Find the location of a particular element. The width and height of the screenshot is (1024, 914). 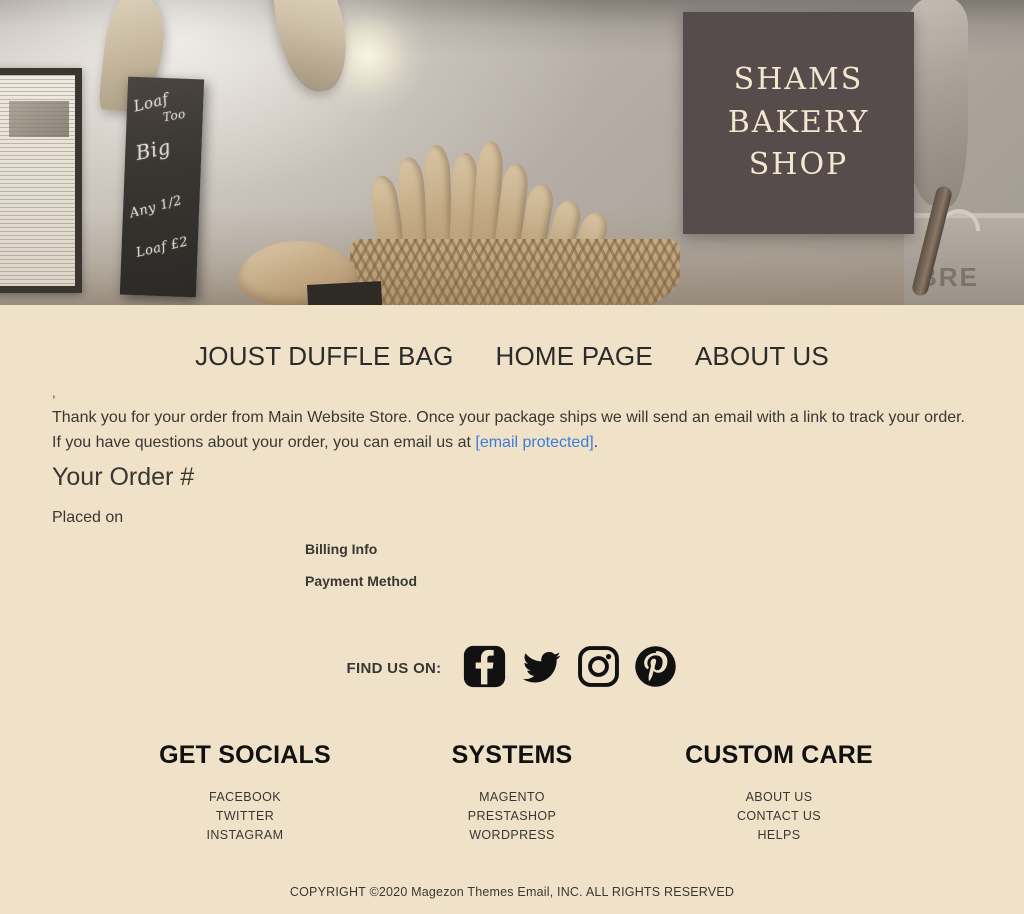

footer-link-magento: MAGENTO is located at coordinates (512, 797).